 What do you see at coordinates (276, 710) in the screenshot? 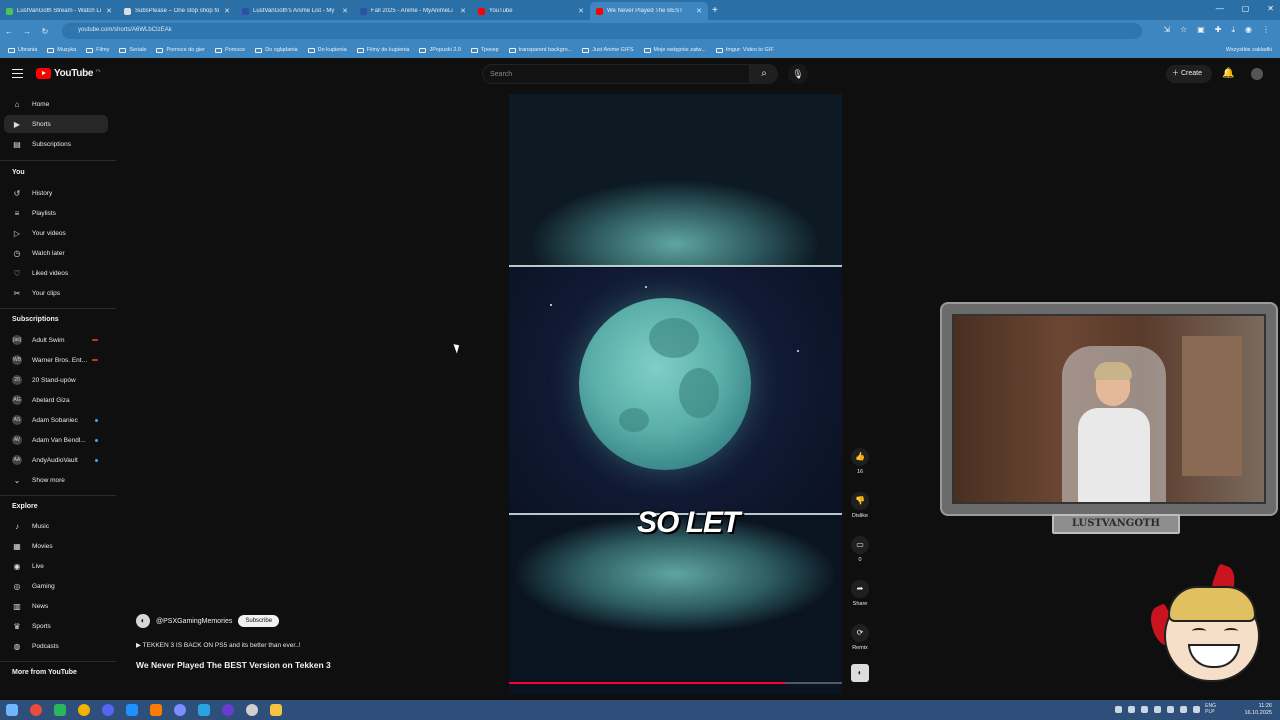
I see `folder-icon` at bounding box center [276, 710].